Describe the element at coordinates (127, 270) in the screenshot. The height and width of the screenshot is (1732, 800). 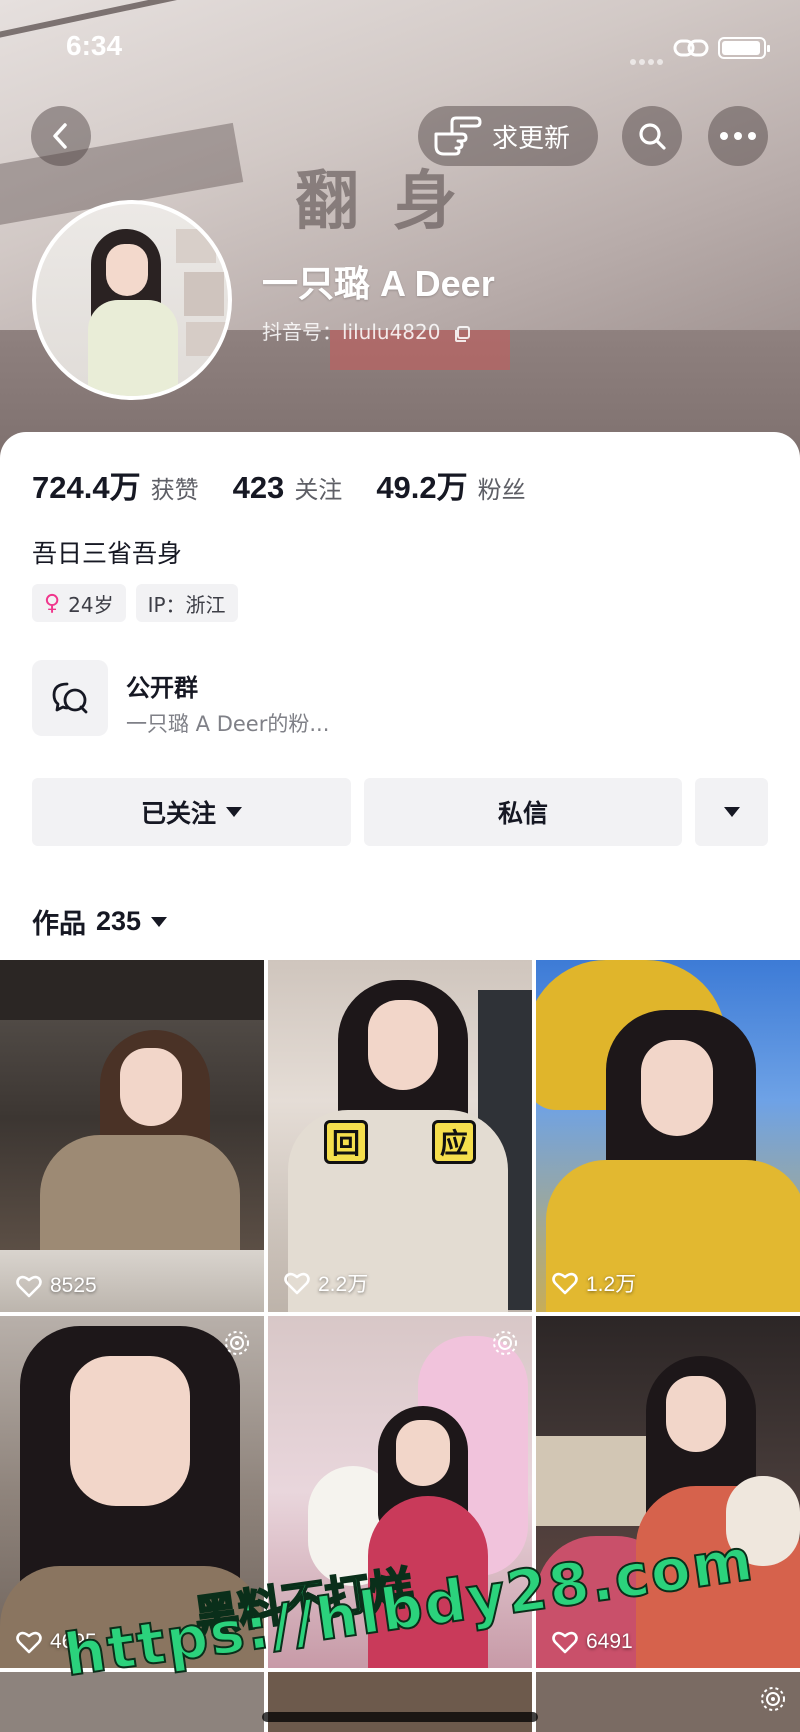
I see `avatar-face` at that location.